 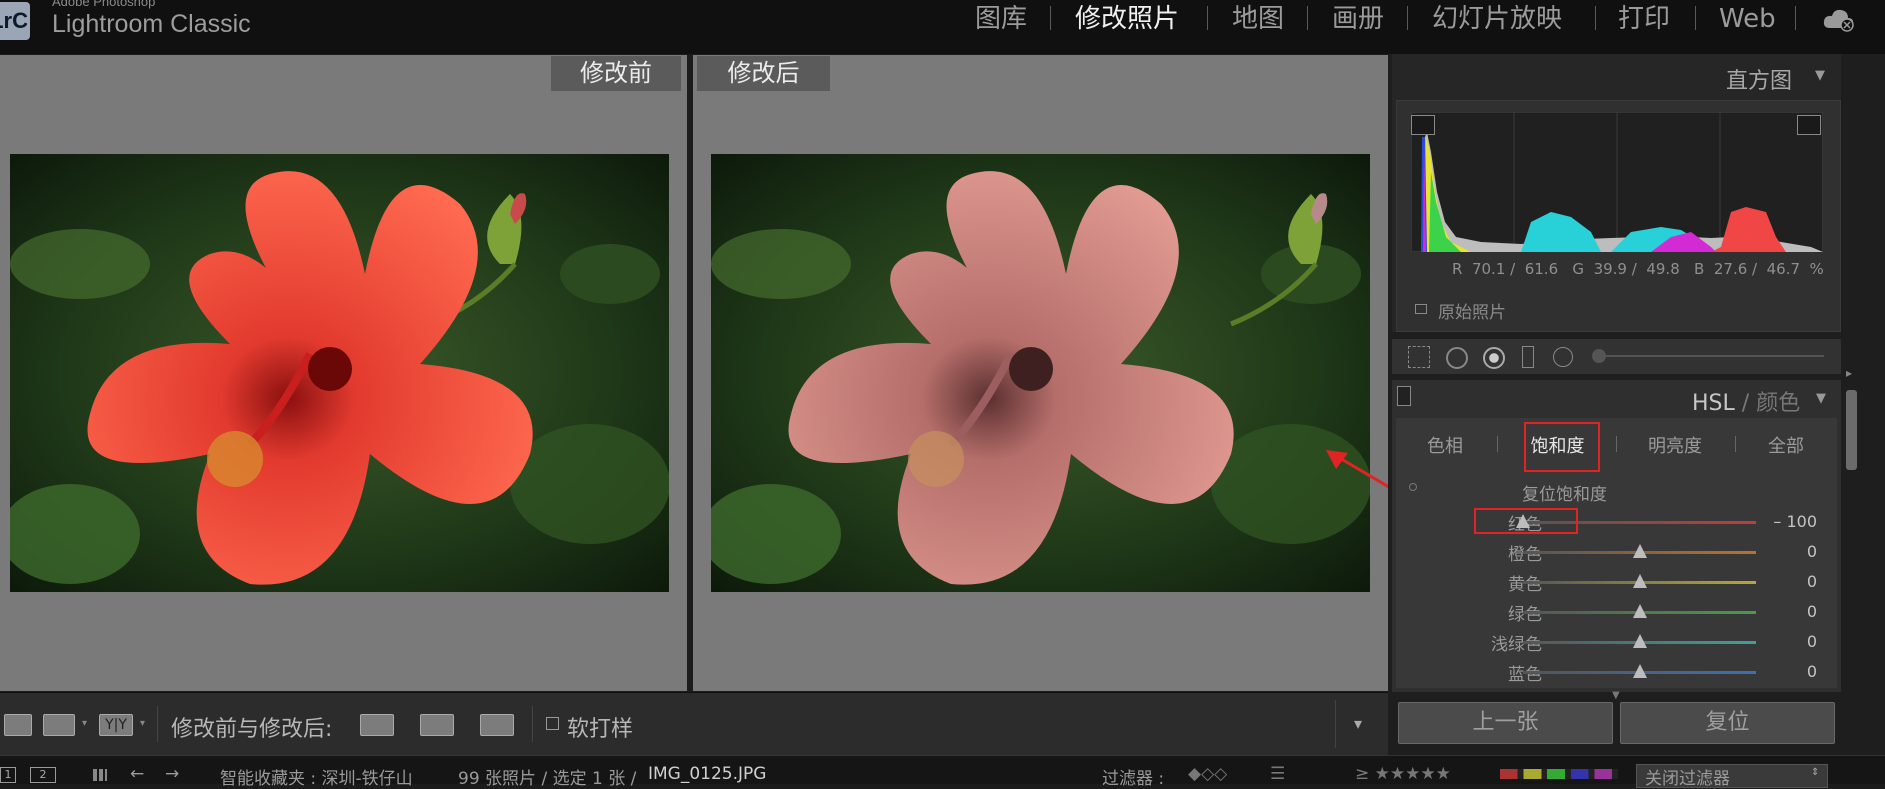 I want to click on module-slideshow: 幻灯片放映, so click(x=1497, y=19).